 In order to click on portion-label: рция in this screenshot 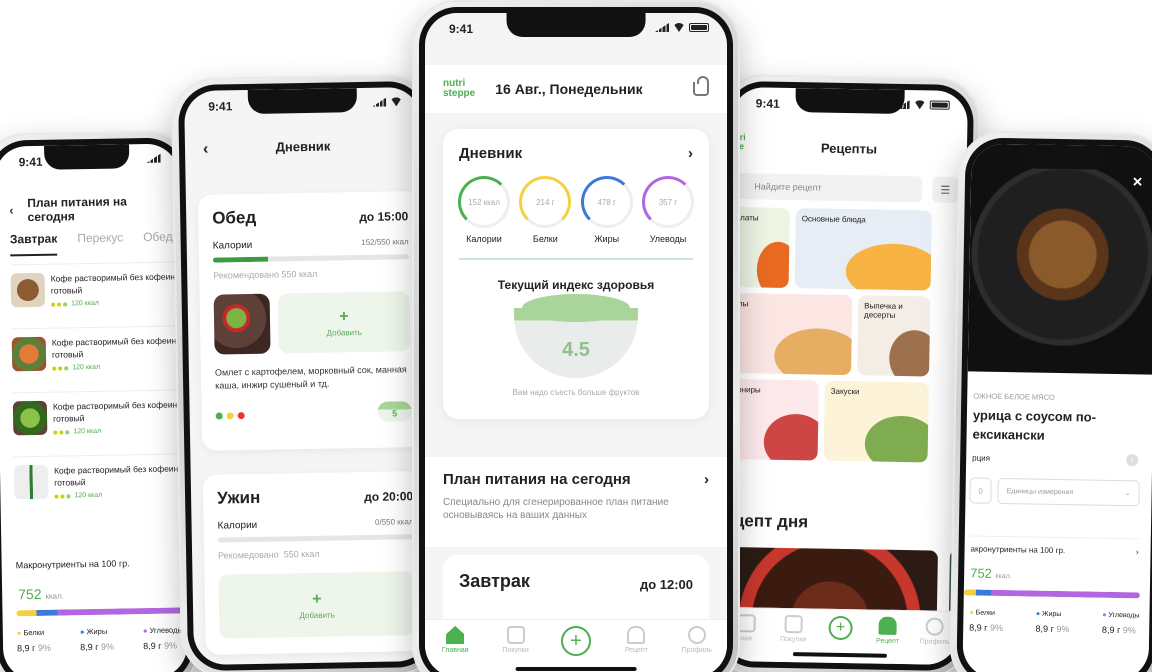, I will do `click(981, 458)`.